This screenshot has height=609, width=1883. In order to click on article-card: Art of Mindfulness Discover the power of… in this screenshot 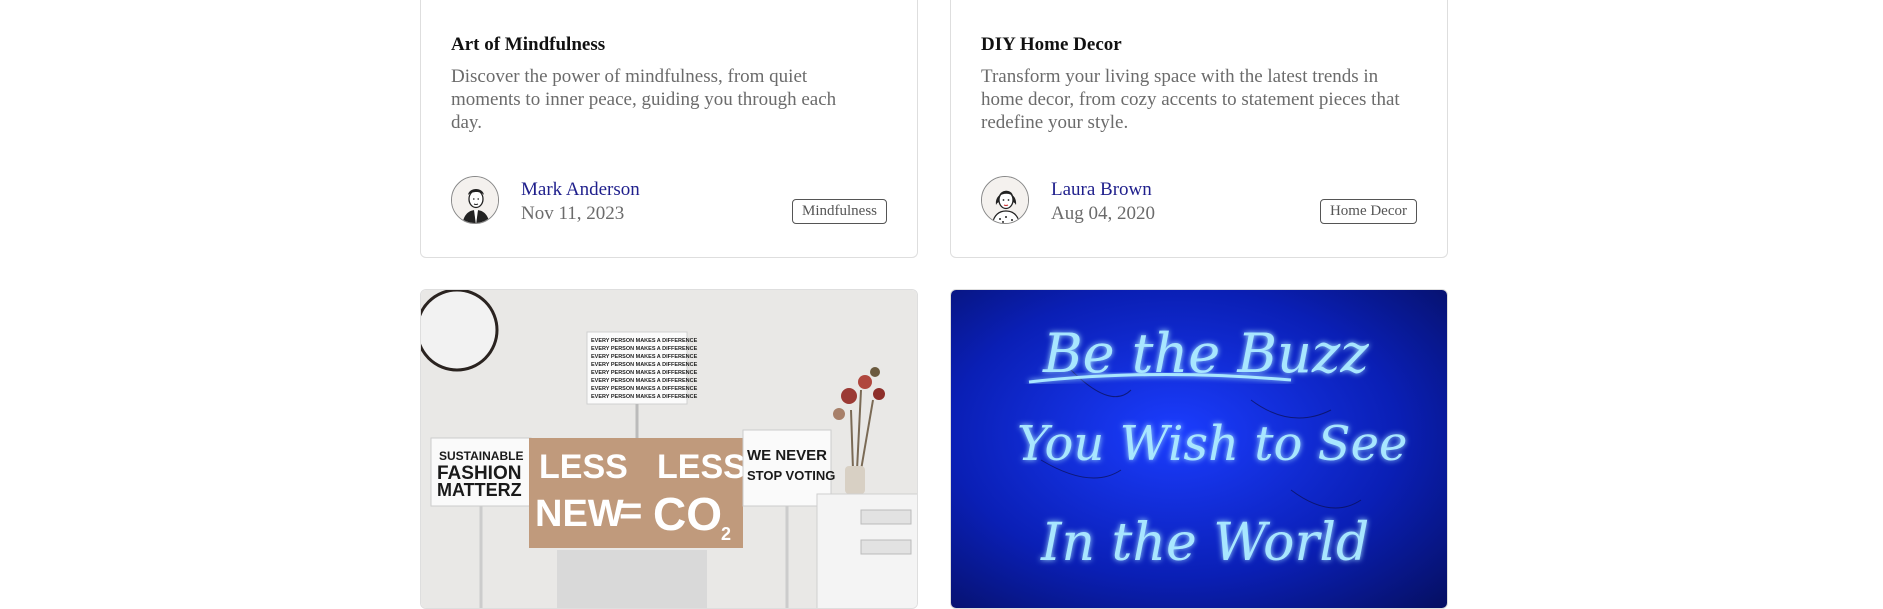, I will do `click(669, 129)`.